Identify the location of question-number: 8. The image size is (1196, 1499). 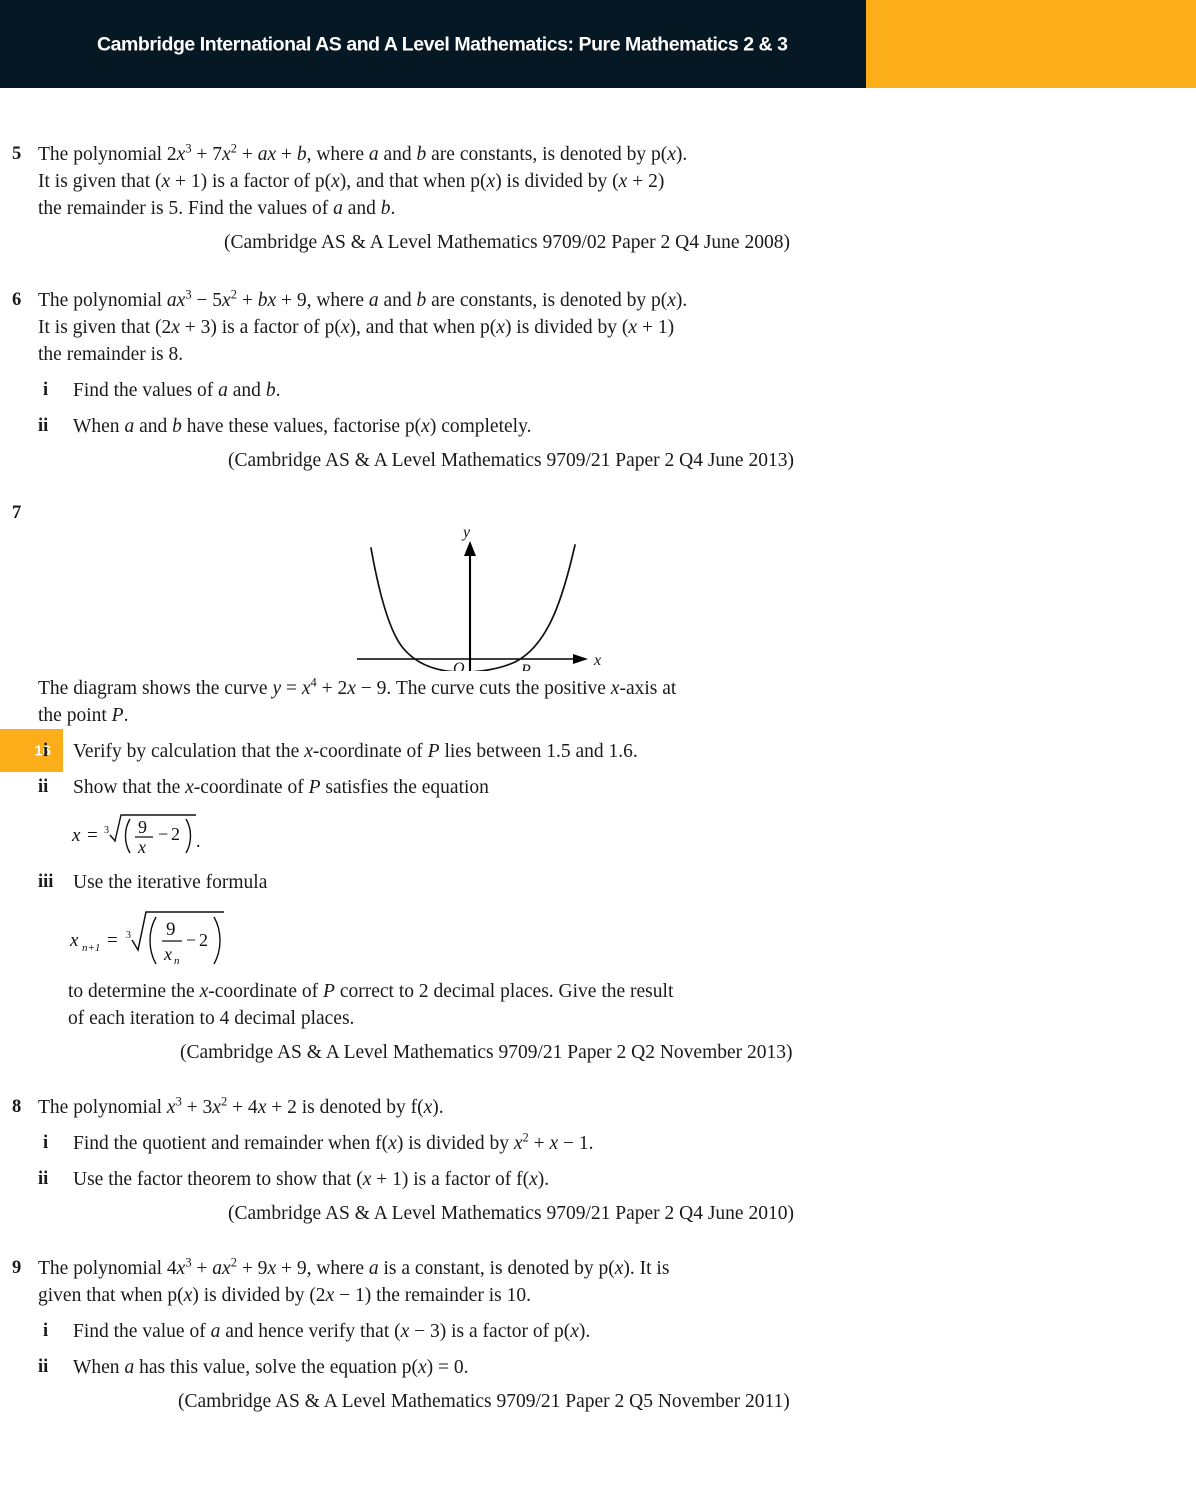
(17, 1107).